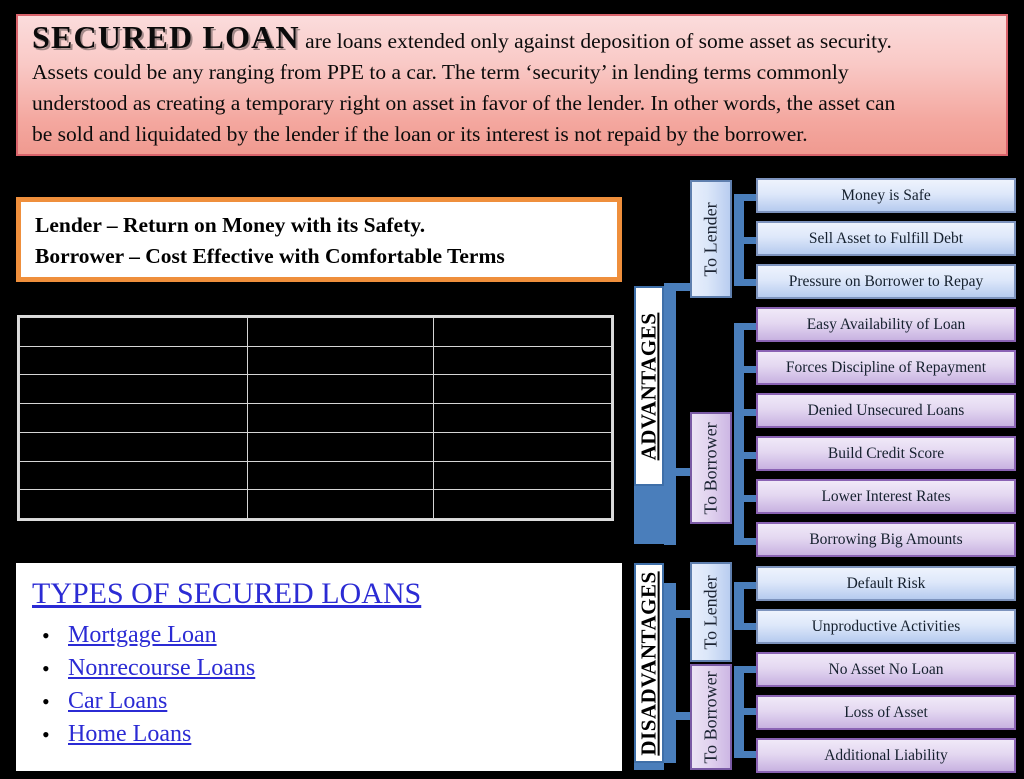  I want to click on advantage-lender-item: Pressure on Borrower to Repay, so click(886, 281).